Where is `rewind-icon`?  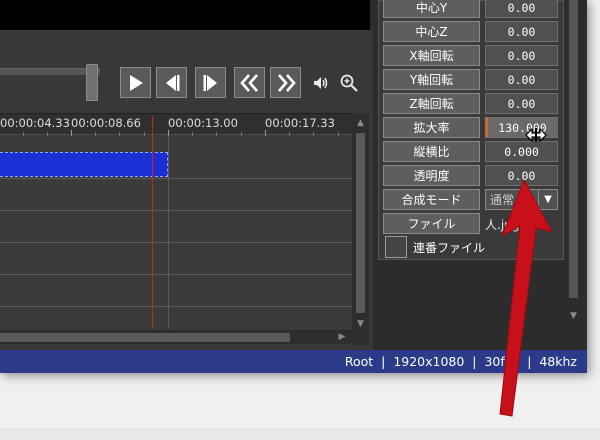 rewind-icon is located at coordinates (248, 82).